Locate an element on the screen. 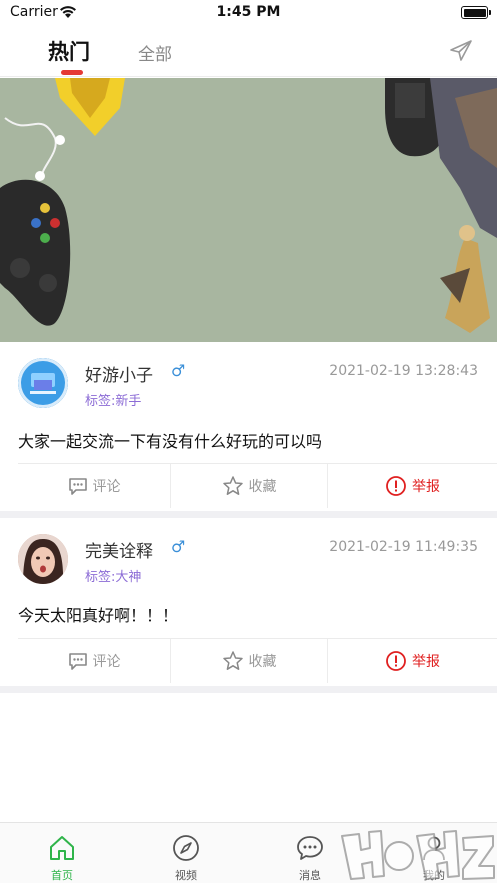  post-time: 2021-02-19 11:49:35 is located at coordinates (403, 547).